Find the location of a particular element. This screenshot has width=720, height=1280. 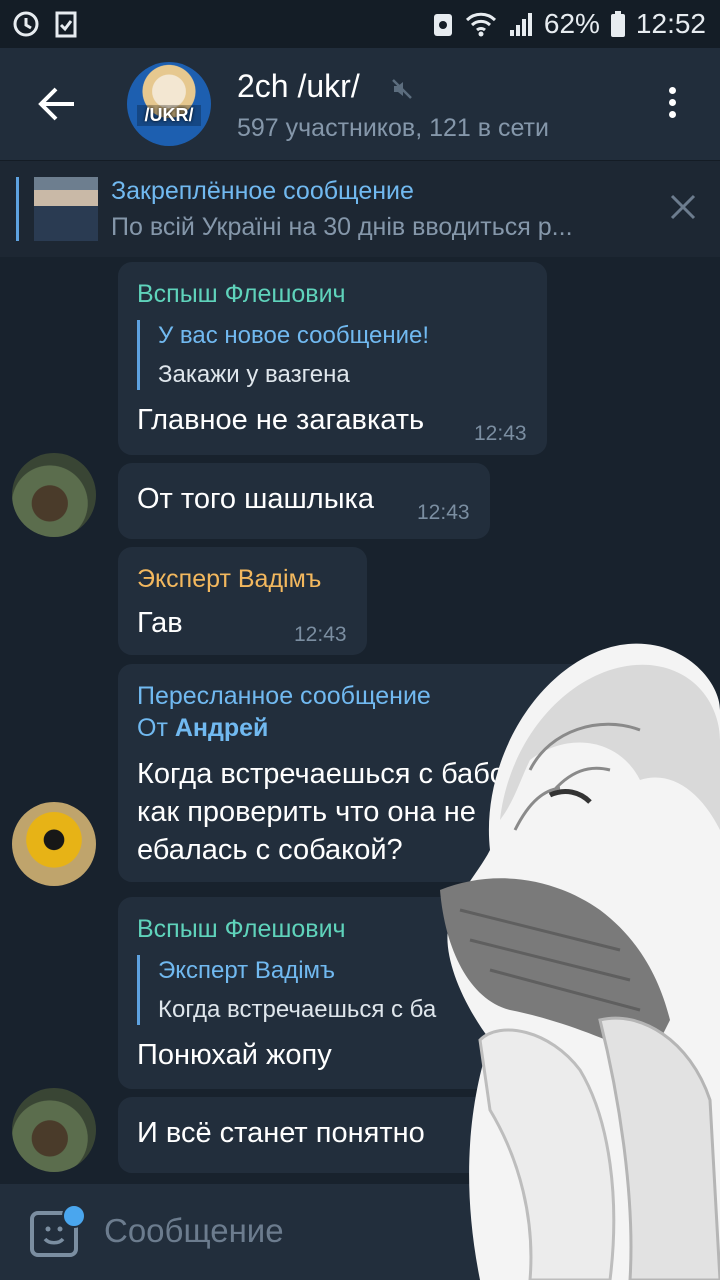

reply-title: У вас новое сообщение! is located at coordinates (293, 336).